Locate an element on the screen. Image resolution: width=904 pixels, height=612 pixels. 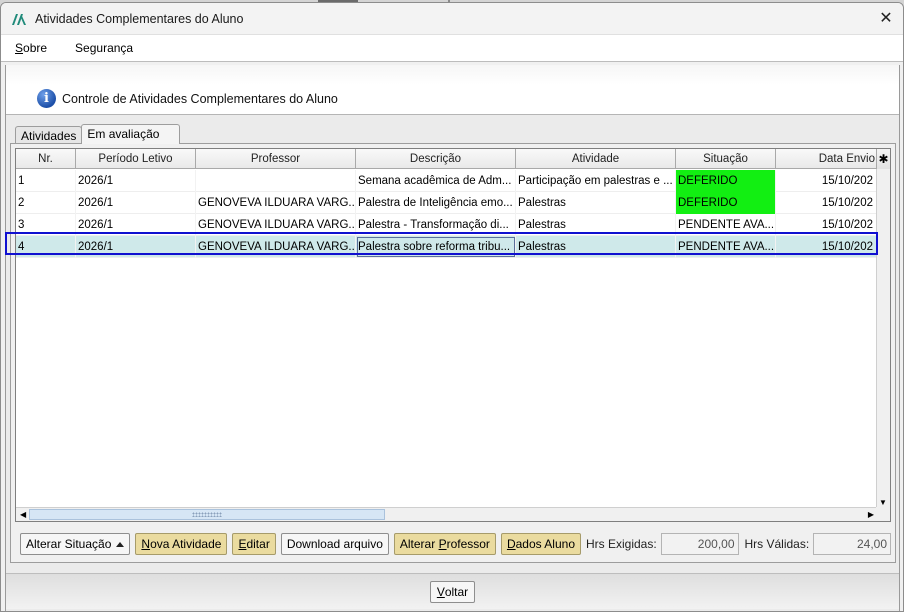
column-header-nr: Nr. is located at coordinates (46, 159).